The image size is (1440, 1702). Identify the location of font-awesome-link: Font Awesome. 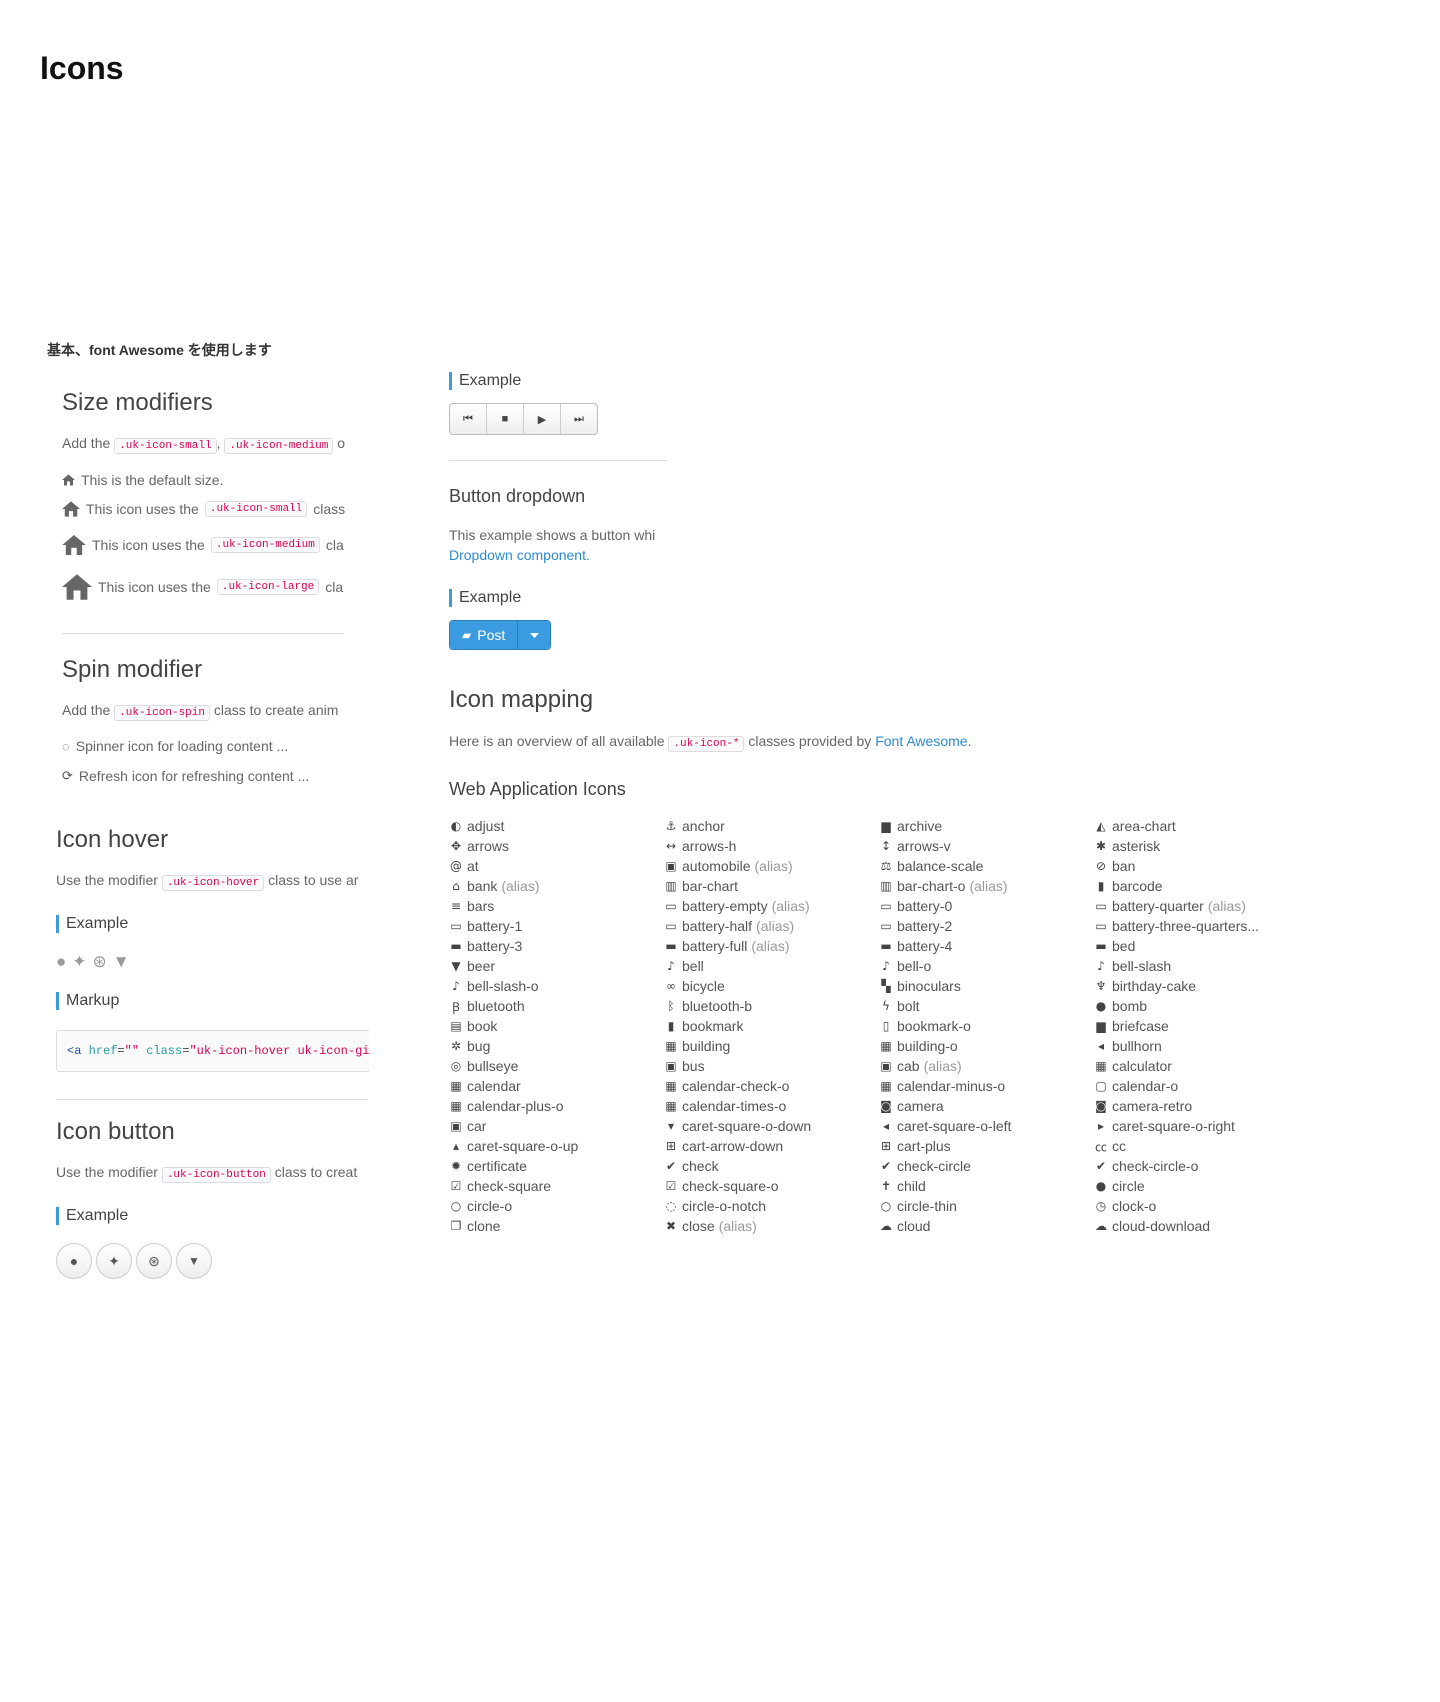
(921, 741).